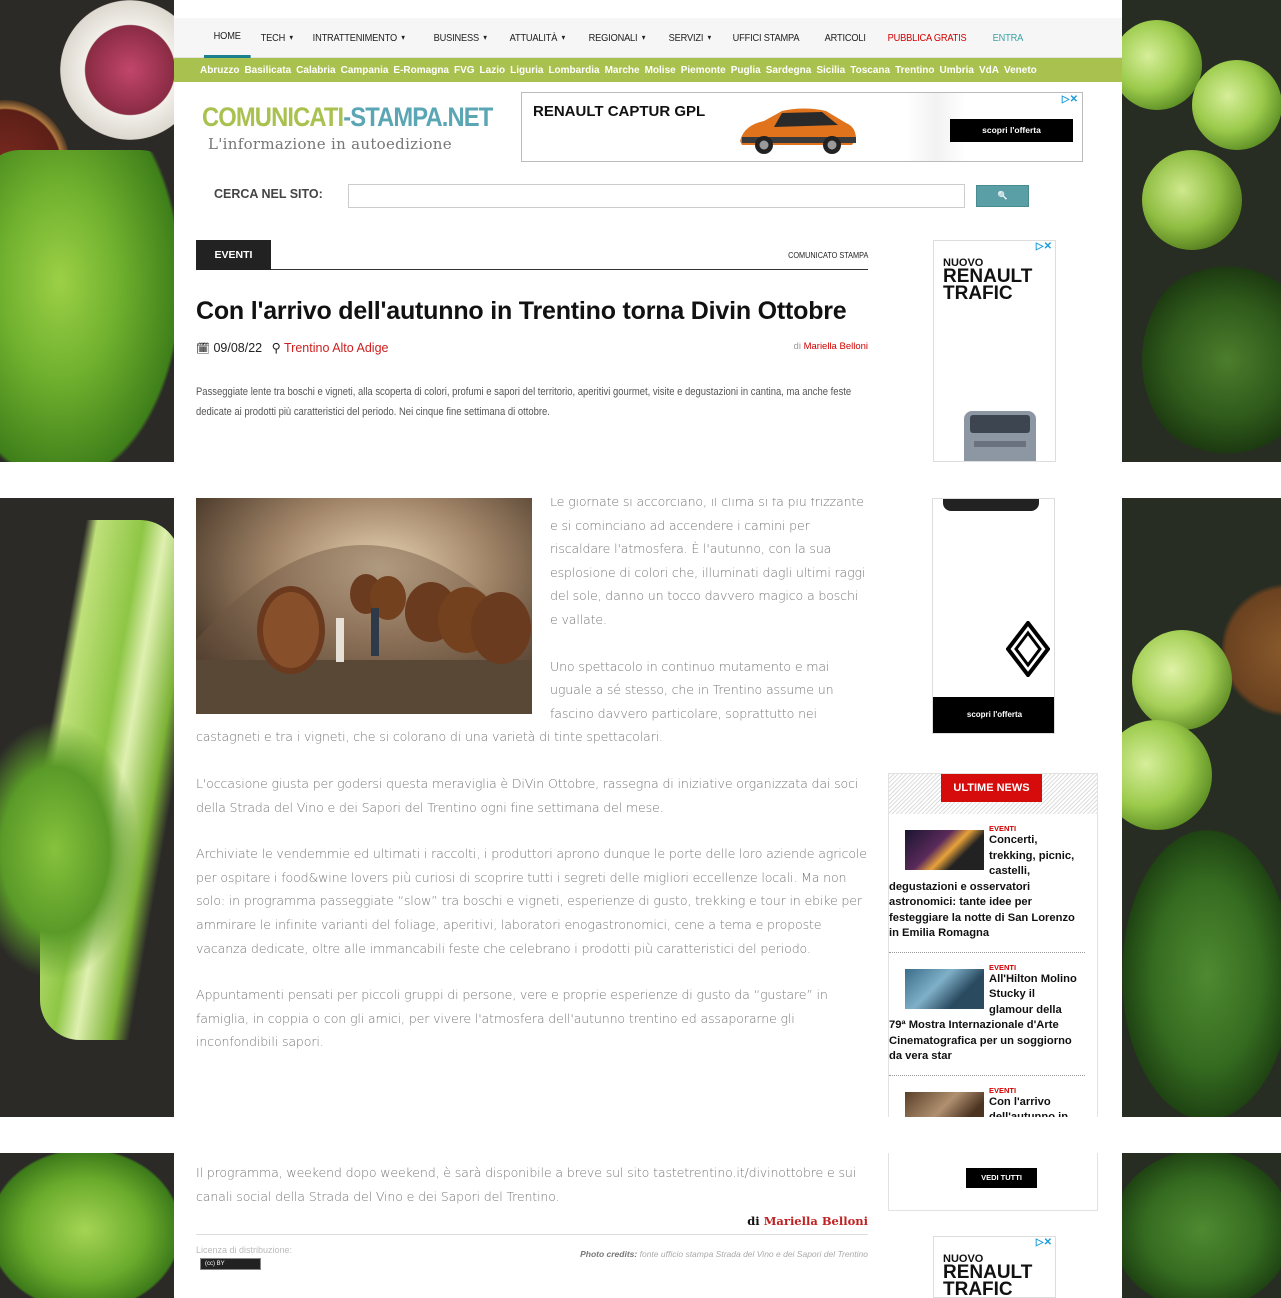 The width and height of the screenshot is (1281, 1298). Describe the element at coordinates (233, 255) in the screenshot. I see `category-tab: EVENTI` at that location.